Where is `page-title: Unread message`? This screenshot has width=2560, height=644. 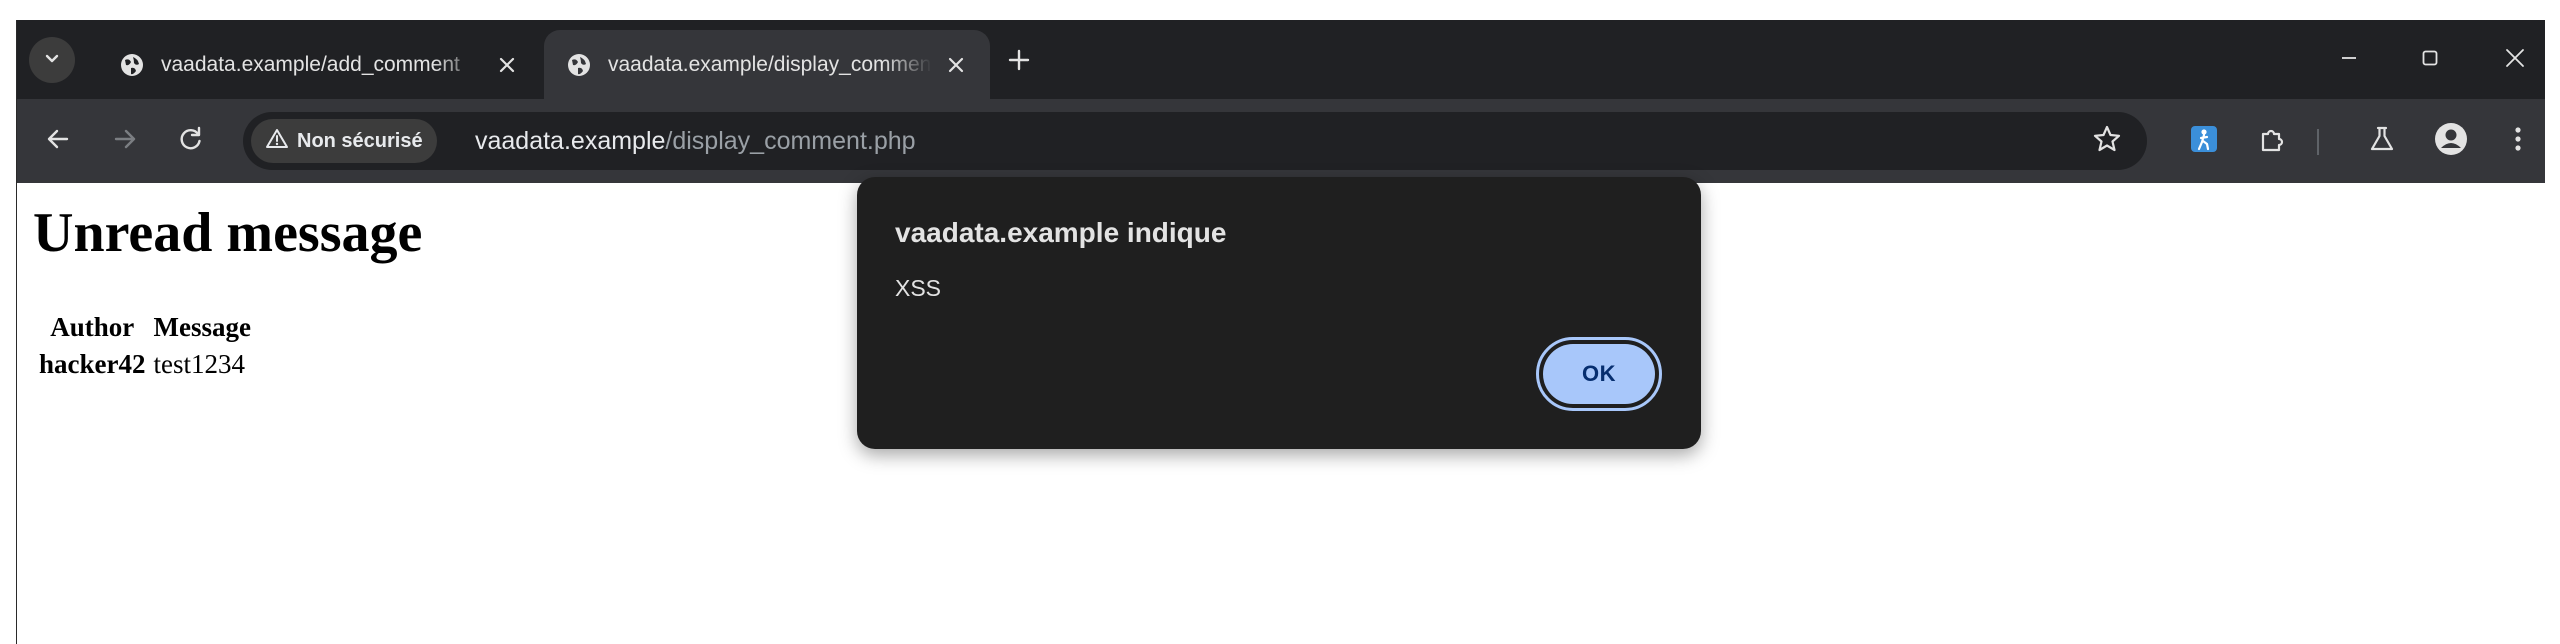
page-title: Unread message is located at coordinates (228, 233).